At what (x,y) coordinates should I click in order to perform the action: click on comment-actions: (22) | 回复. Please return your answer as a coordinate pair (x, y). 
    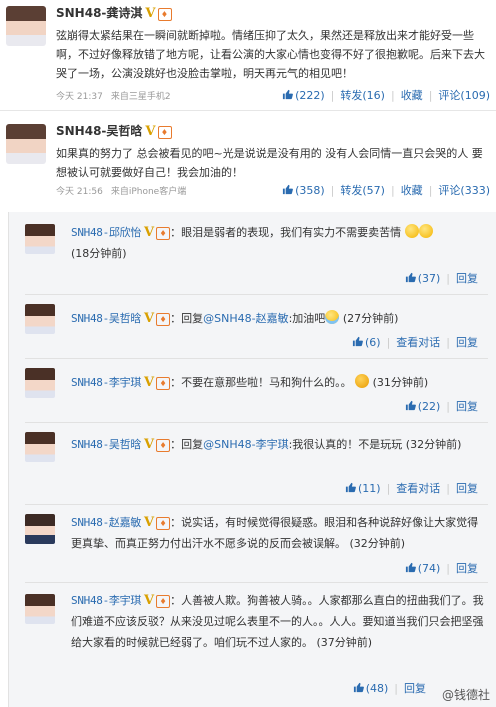
    Looking at the image, I should click on (441, 406).